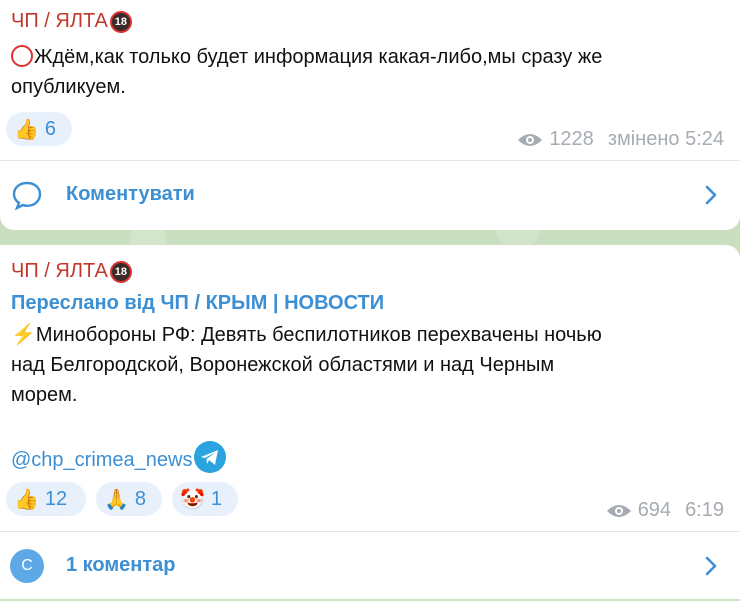 The height and width of the screenshot is (601, 740). What do you see at coordinates (209, 457) in the screenshot?
I see `telegram-icon` at bounding box center [209, 457].